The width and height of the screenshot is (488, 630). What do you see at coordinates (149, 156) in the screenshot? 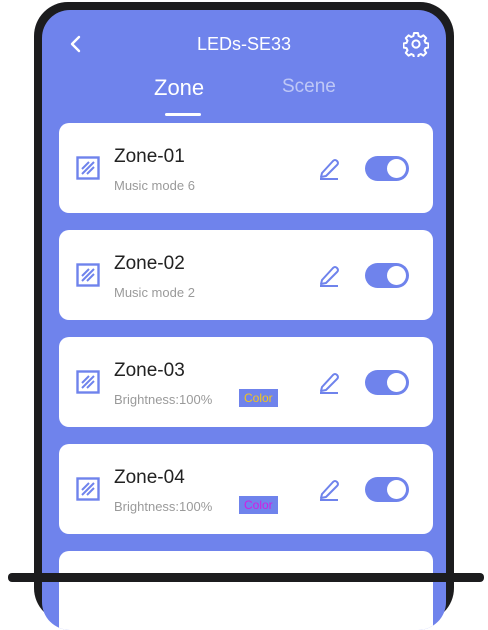
I see `zone-name: Zone-01` at bounding box center [149, 156].